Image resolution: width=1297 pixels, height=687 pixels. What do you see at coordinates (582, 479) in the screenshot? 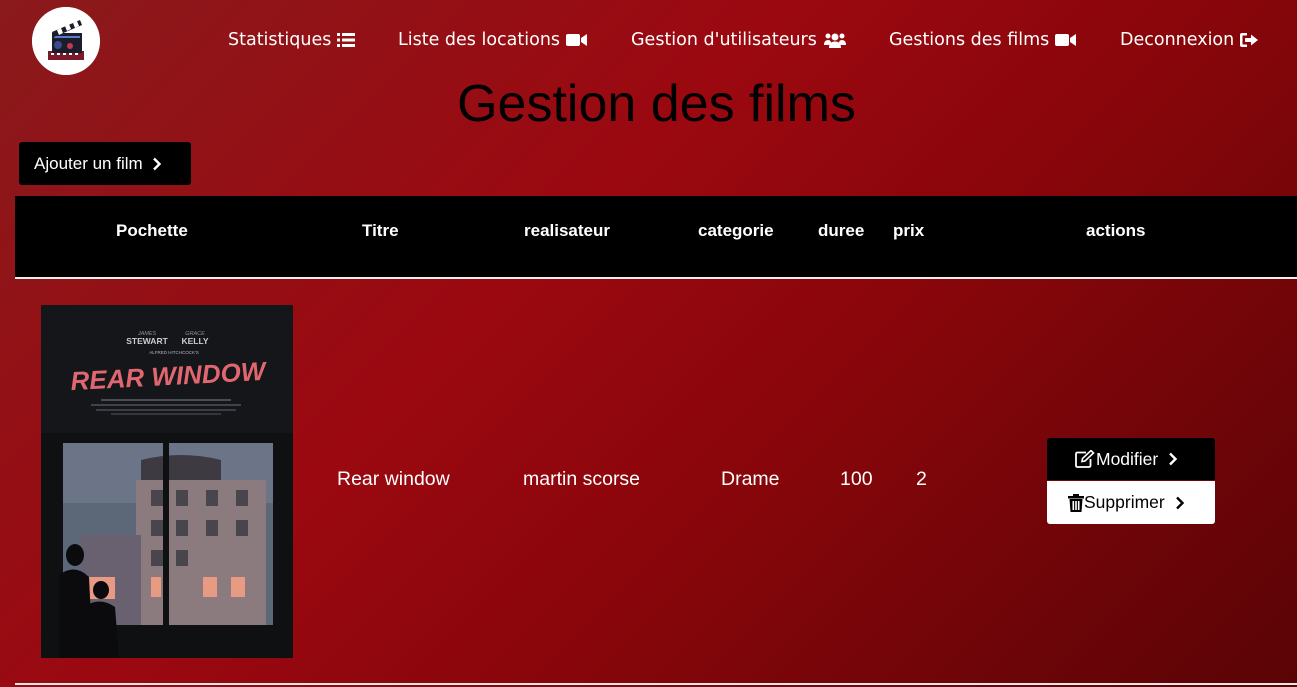
I see `cell-realisateur: martin scorse` at bounding box center [582, 479].